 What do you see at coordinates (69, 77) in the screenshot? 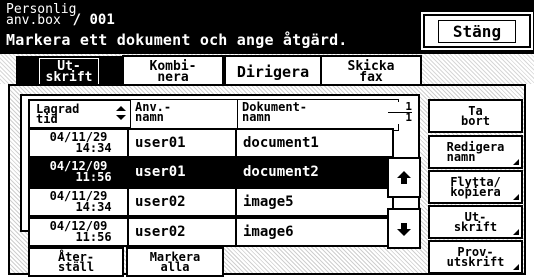
I see `tab-print-label2: skrift` at bounding box center [69, 77].